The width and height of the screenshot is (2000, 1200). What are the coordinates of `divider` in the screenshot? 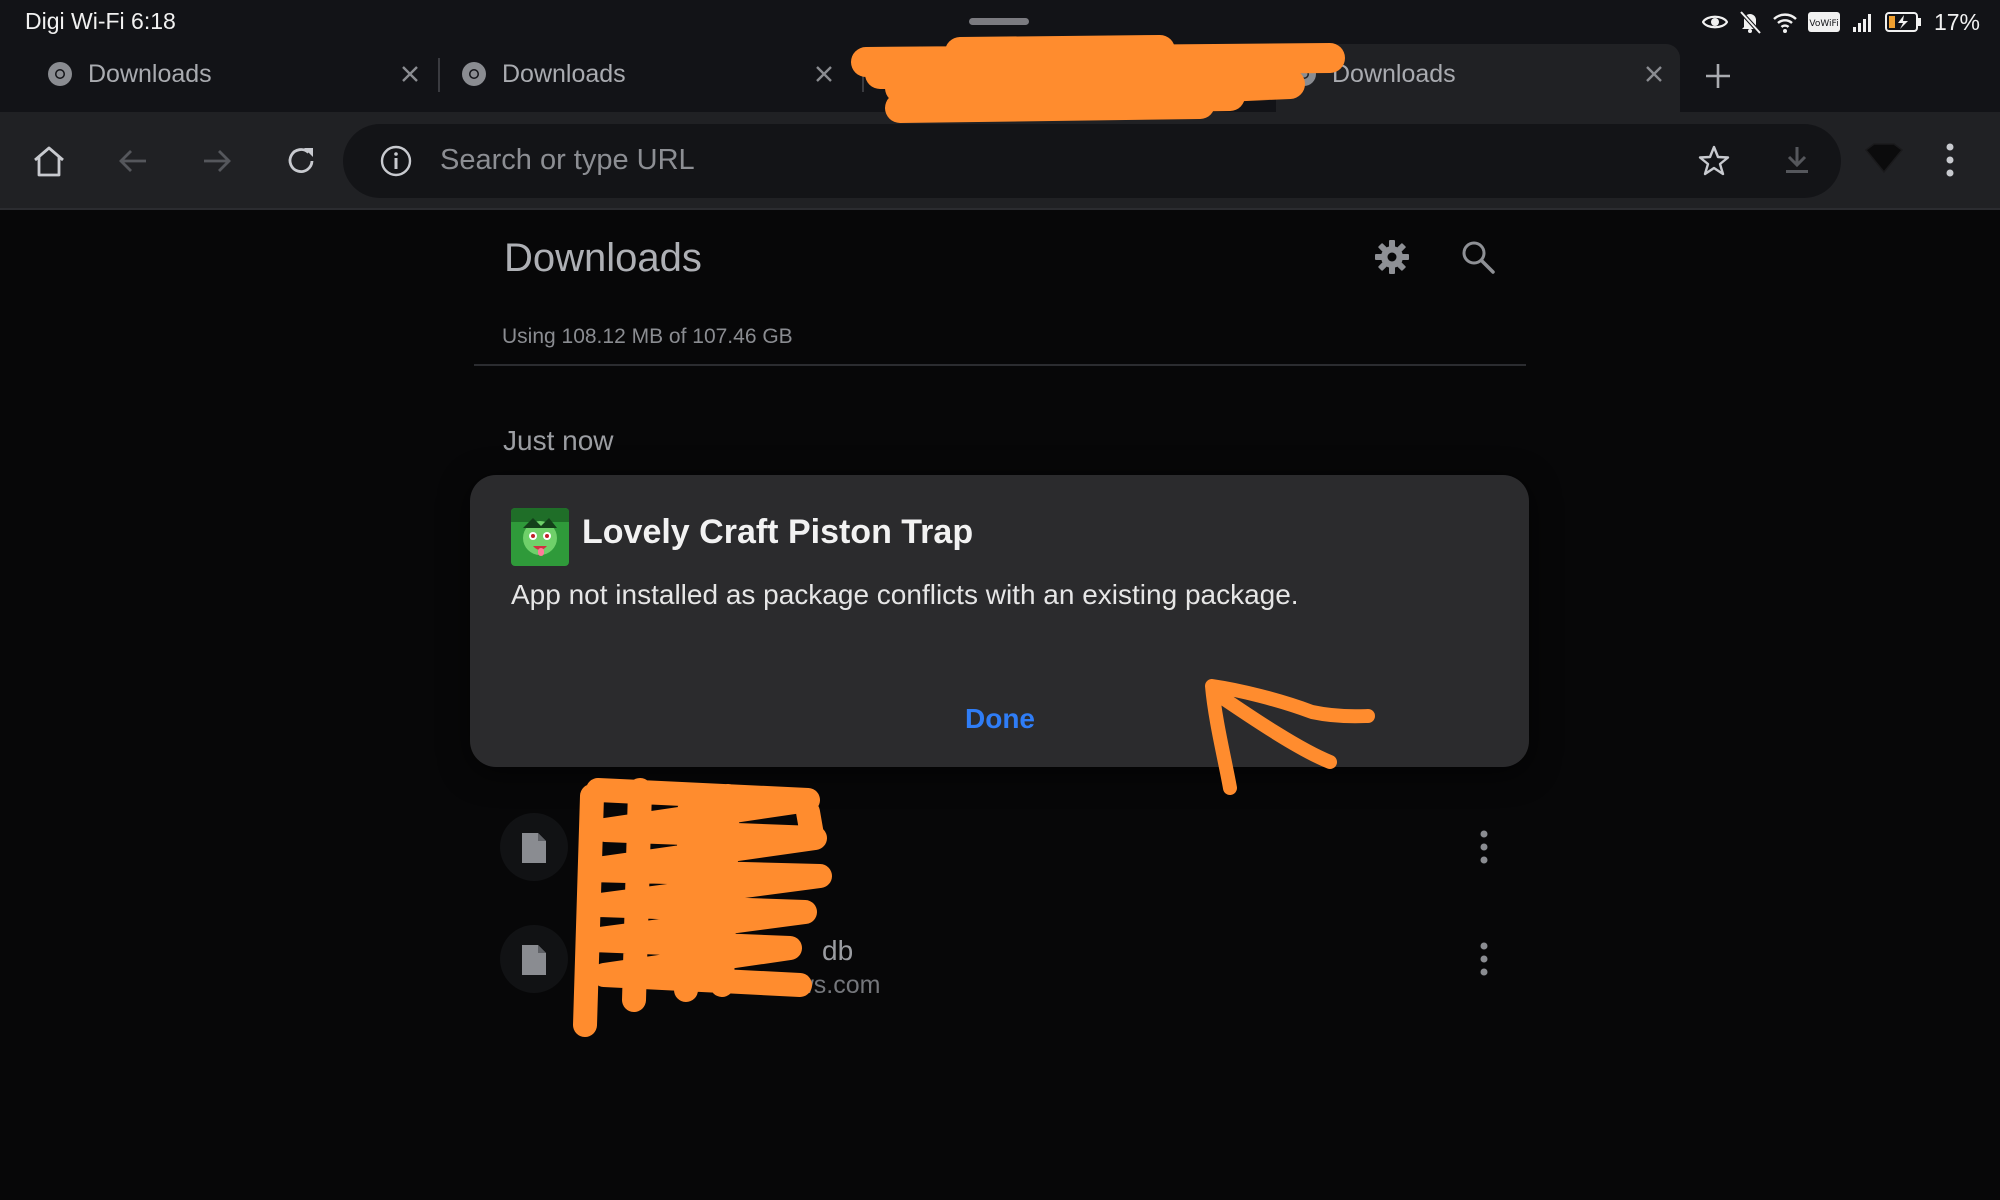 It's located at (1000, 365).